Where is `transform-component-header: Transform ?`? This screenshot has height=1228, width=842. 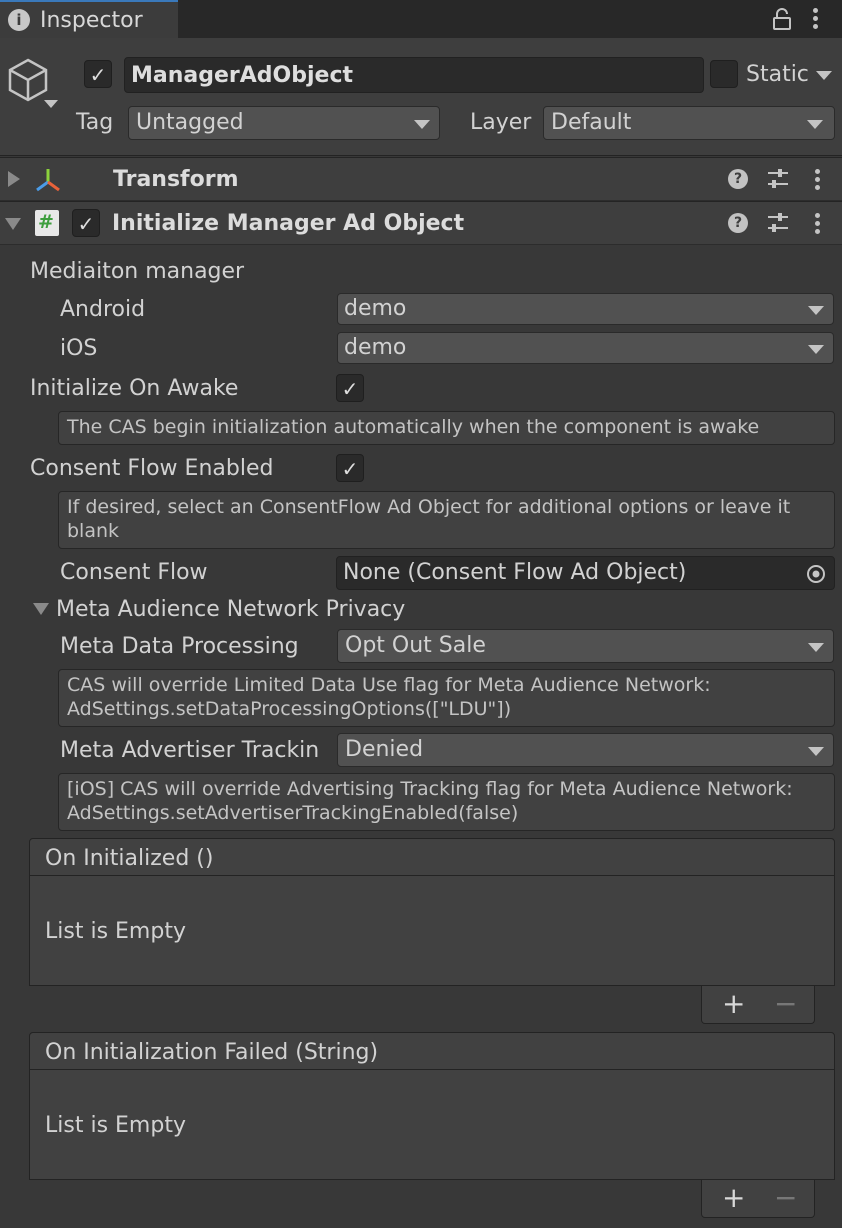 transform-component-header: Transform ? is located at coordinates (421, 179).